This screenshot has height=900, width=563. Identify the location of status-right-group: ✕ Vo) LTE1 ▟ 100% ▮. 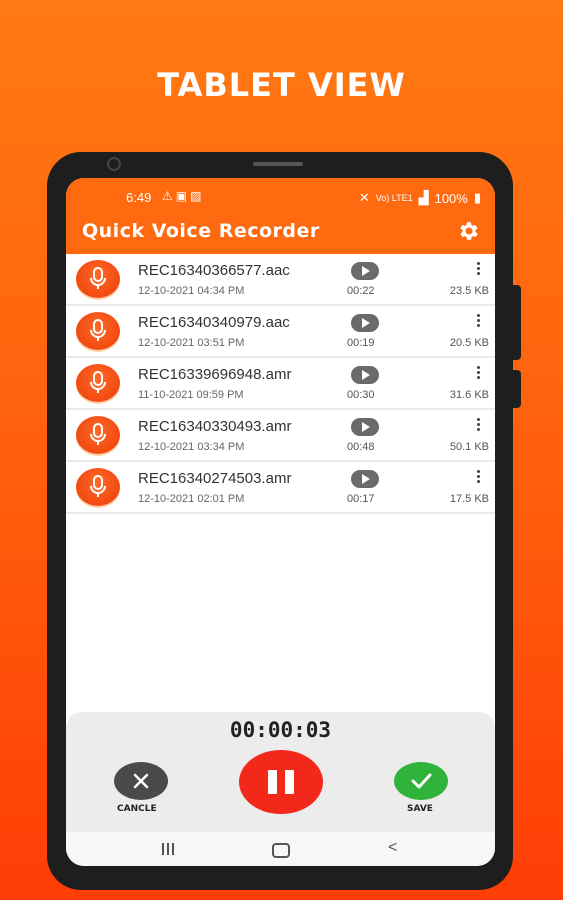
(420, 198).